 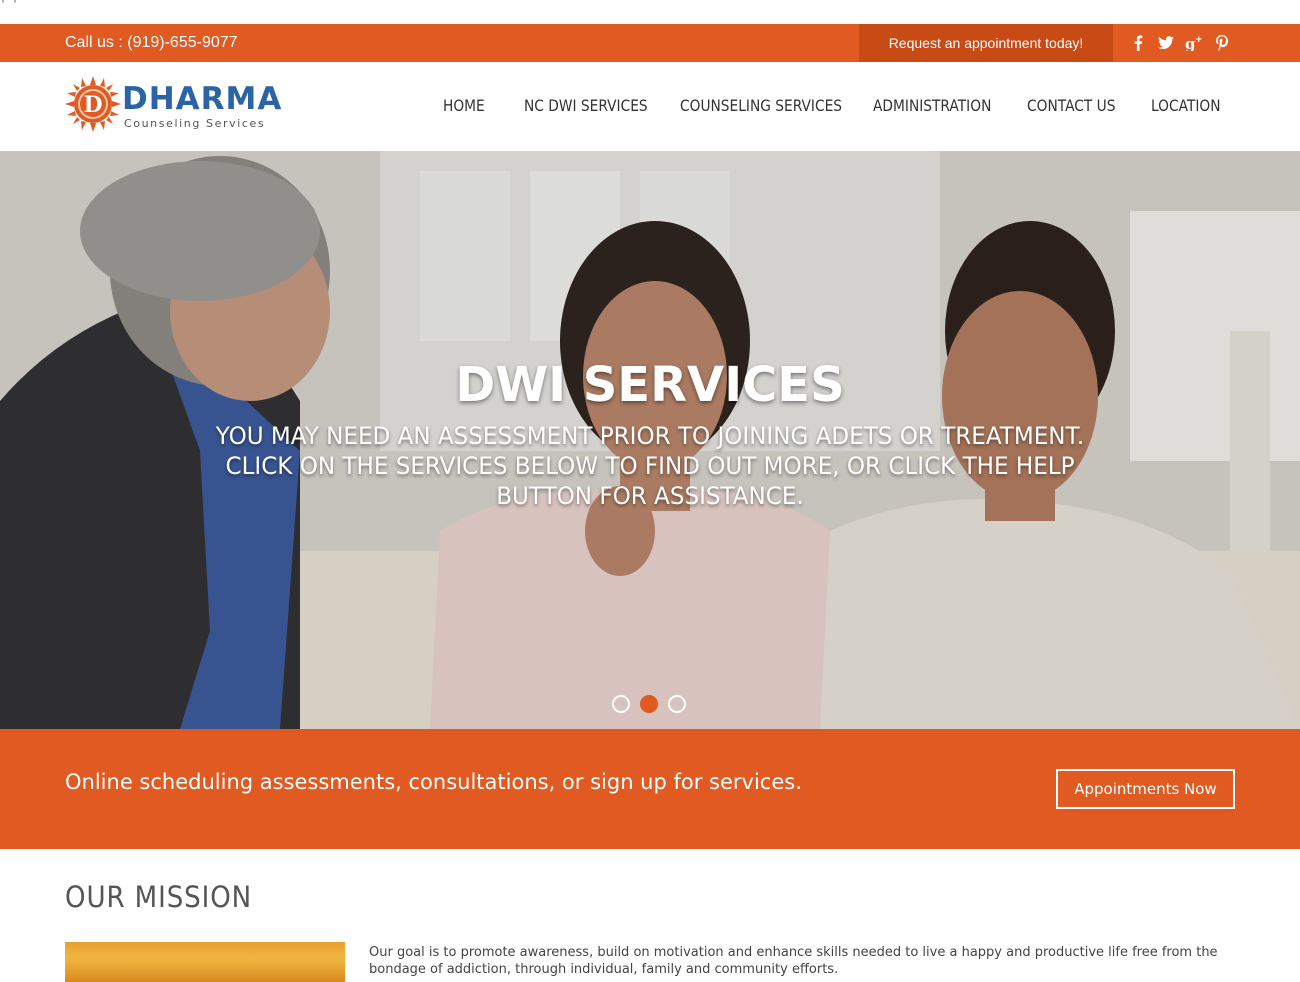 I want to click on social-links: g +, so click(x=1180, y=43).